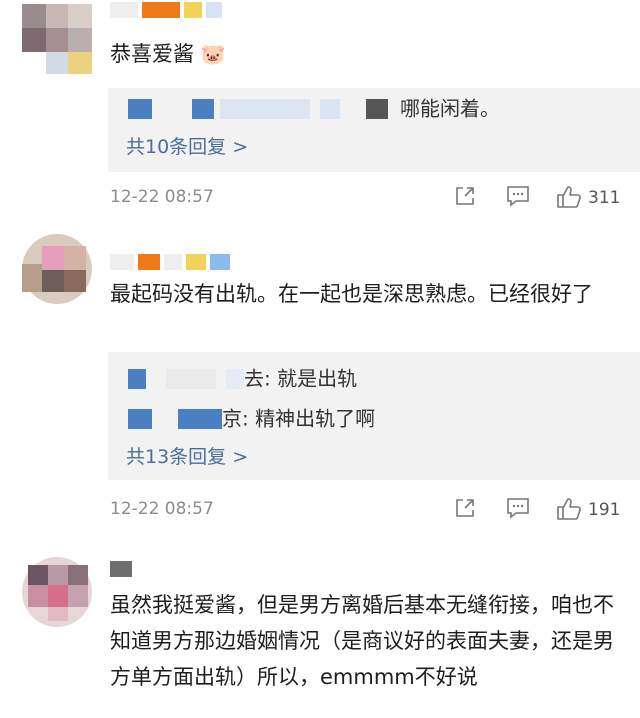 Image resolution: width=640 pixels, height=718 pixels. What do you see at coordinates (365, 512) in the screenshot?
I see `comment-meta: 12-22 08:57 191` at bounding box center [365, 512].